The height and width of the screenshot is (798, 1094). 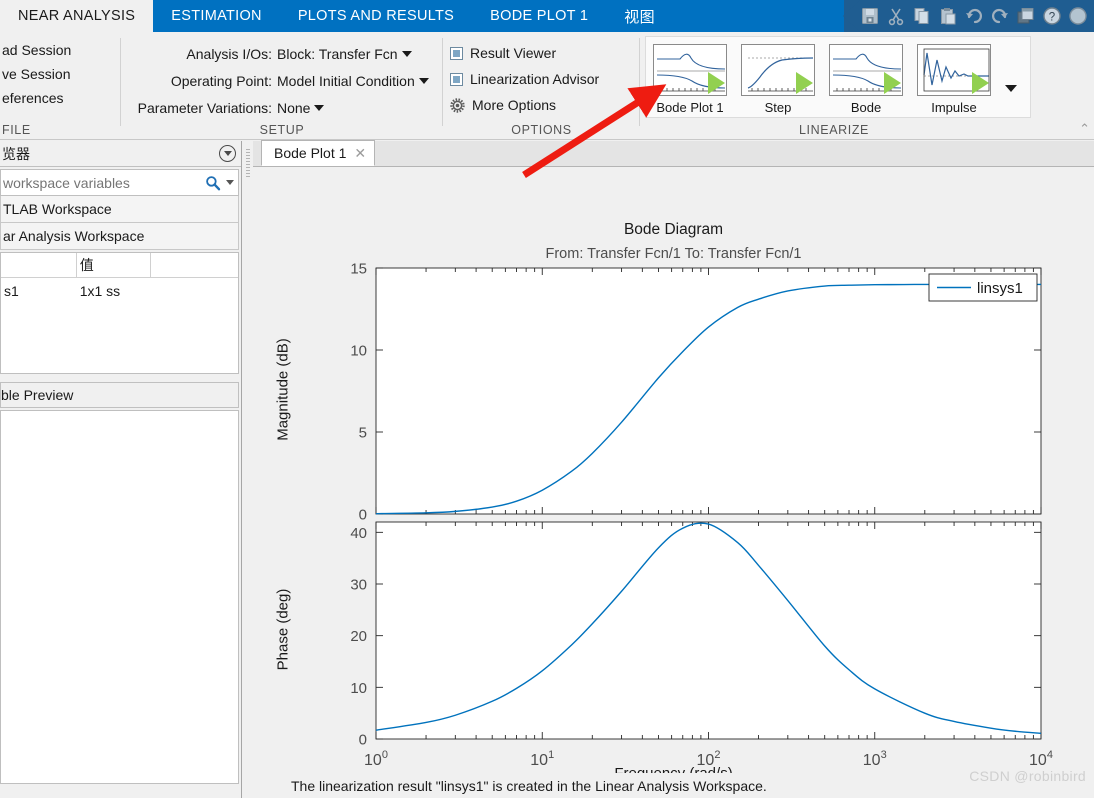 I want to click on cut-icon, so click(x=896, y=16).